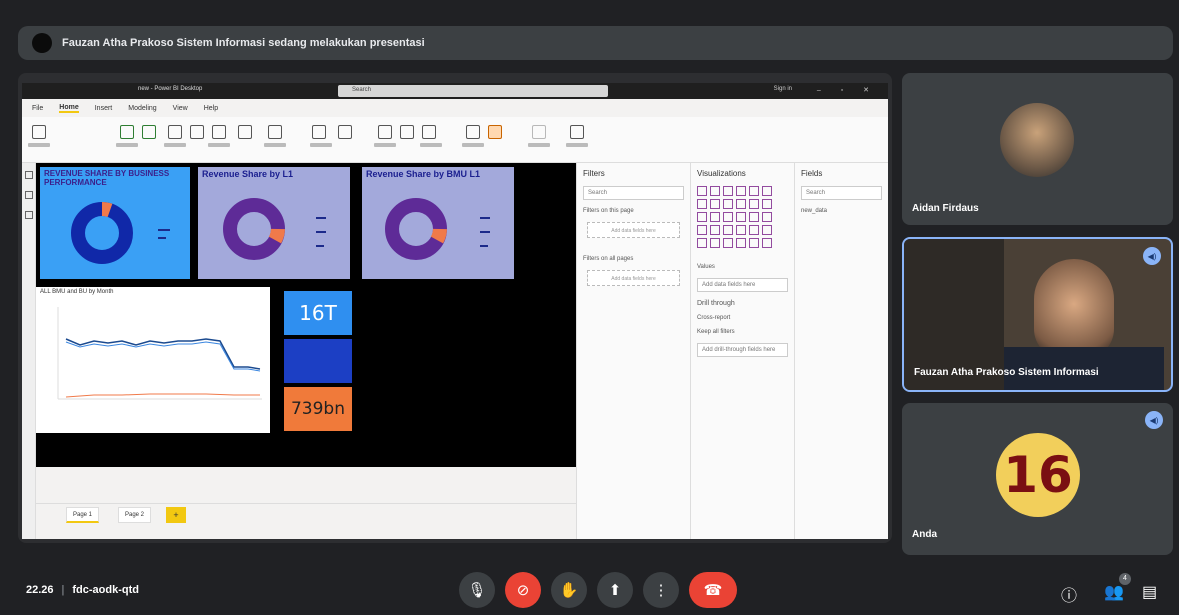 Image resolution: width=1179 pixels, height=615 pixels. Describe the element at coordinates (816, 193) in the screenshot. I see `fields-search-label: Search` at that location.